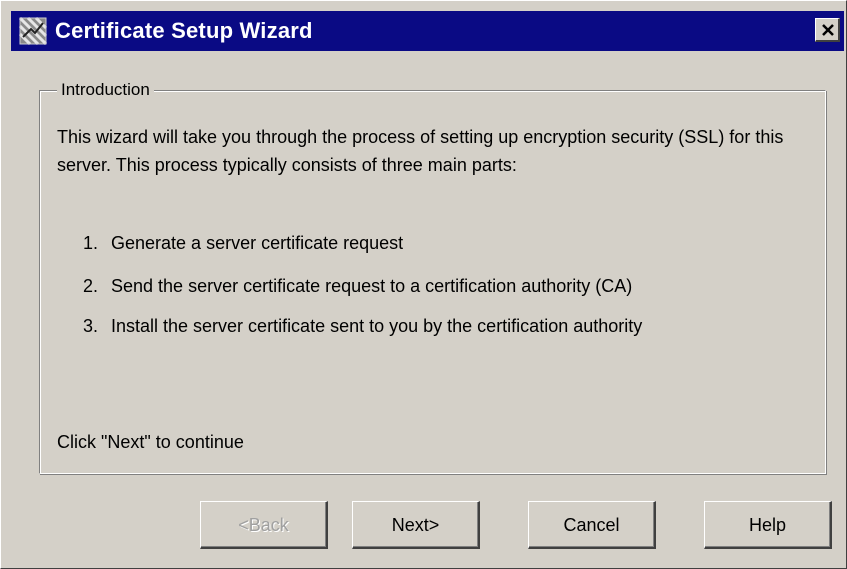  I want to click on step-number: 3., so click(91, 326).